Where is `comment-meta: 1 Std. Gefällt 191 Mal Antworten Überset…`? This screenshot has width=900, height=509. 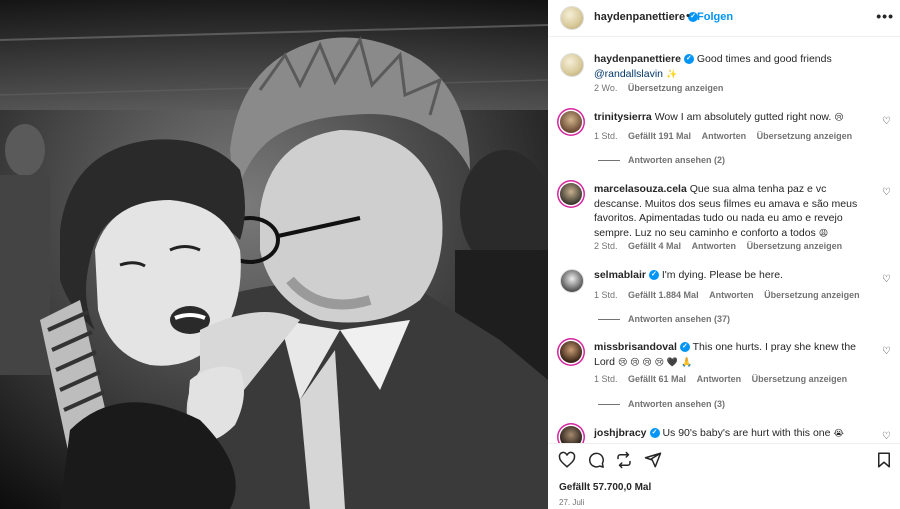
comment-meta: 1 Std. Gefällt 191 Mal Antworten Überset… is located at coordinates (727, 136).